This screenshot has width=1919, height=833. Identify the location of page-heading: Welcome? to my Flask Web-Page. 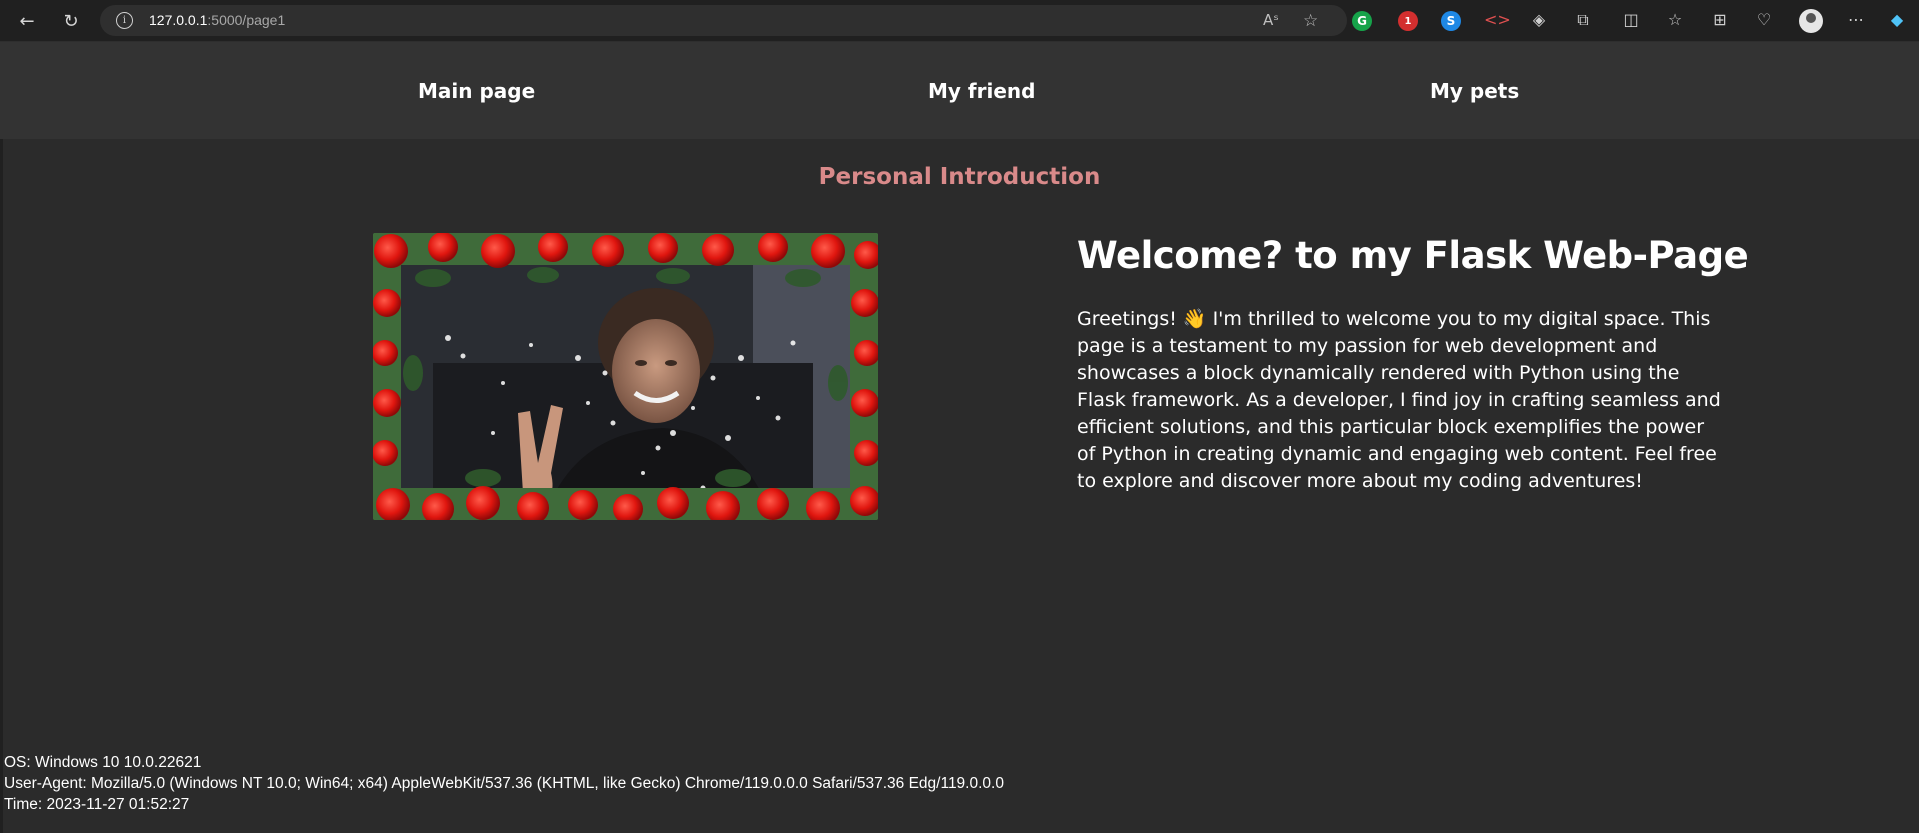
(1413, 255).